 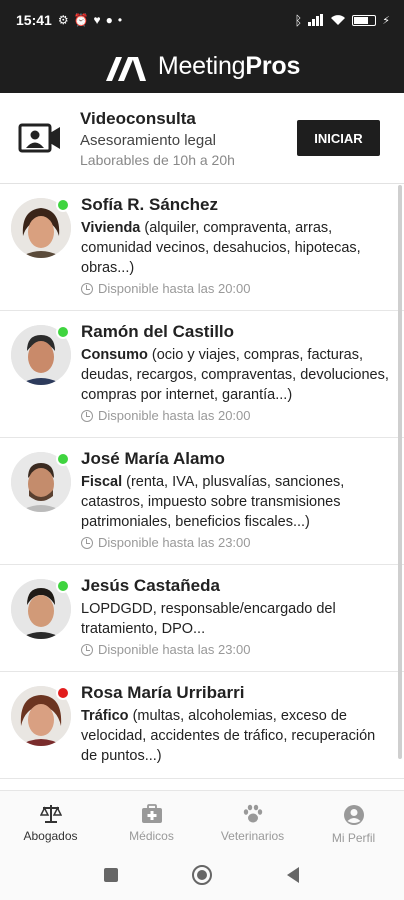 I want to click on battery-icon, so click(x=364, y=20).